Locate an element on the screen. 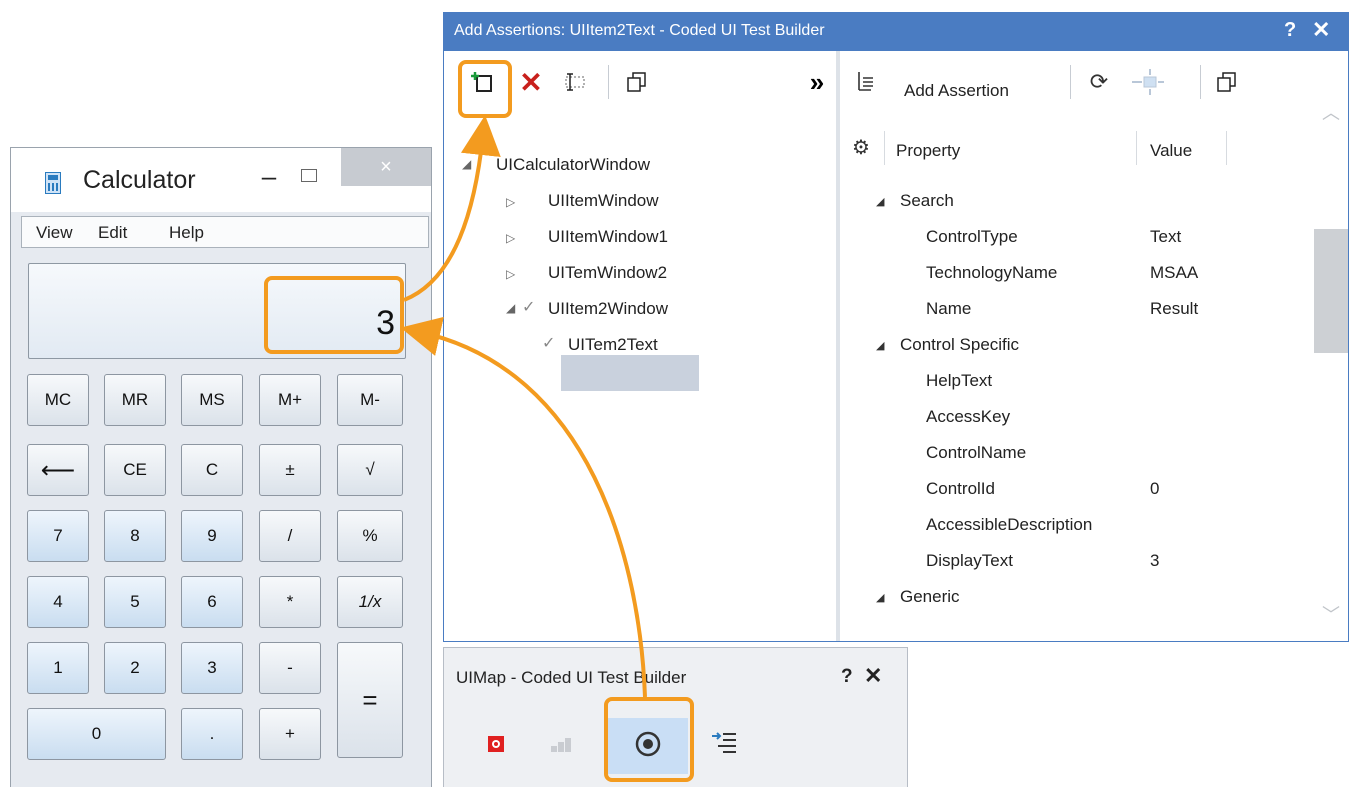 Image resolution: width=1355 pixels, height=787 pixels. percent-button: % is located at coordinates (370, 536).